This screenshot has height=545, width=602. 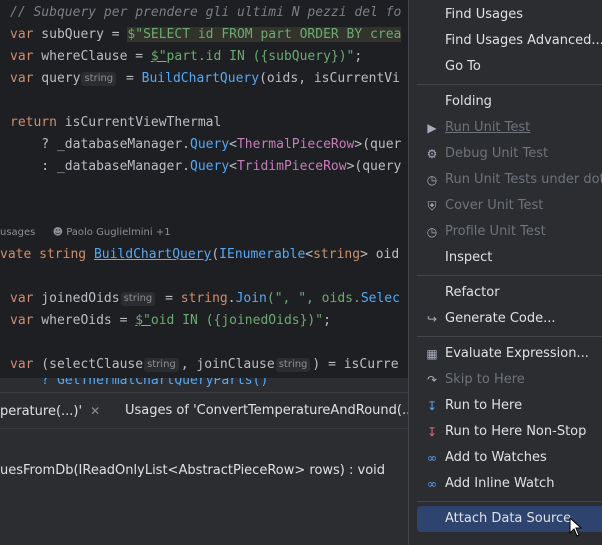 I want to click on menu-item-debug-unit-test: ⚙ Debug Unit Test, so click(x=509, y=154).